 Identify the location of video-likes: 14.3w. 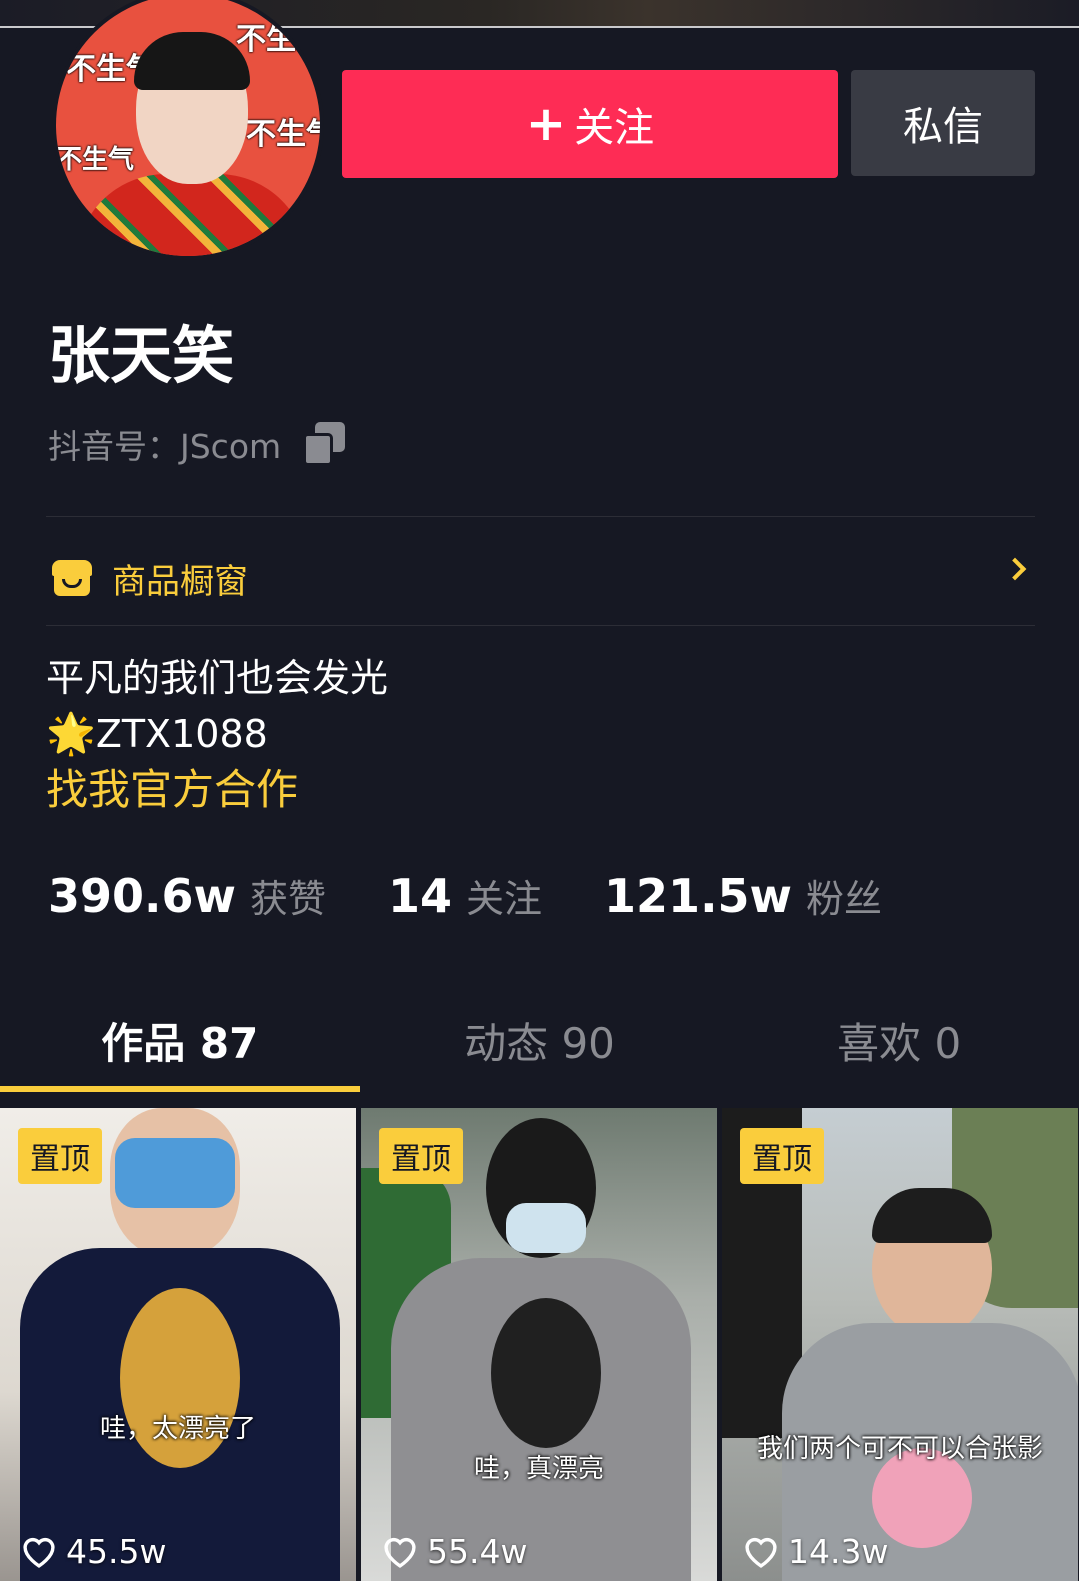
(815, 1551).